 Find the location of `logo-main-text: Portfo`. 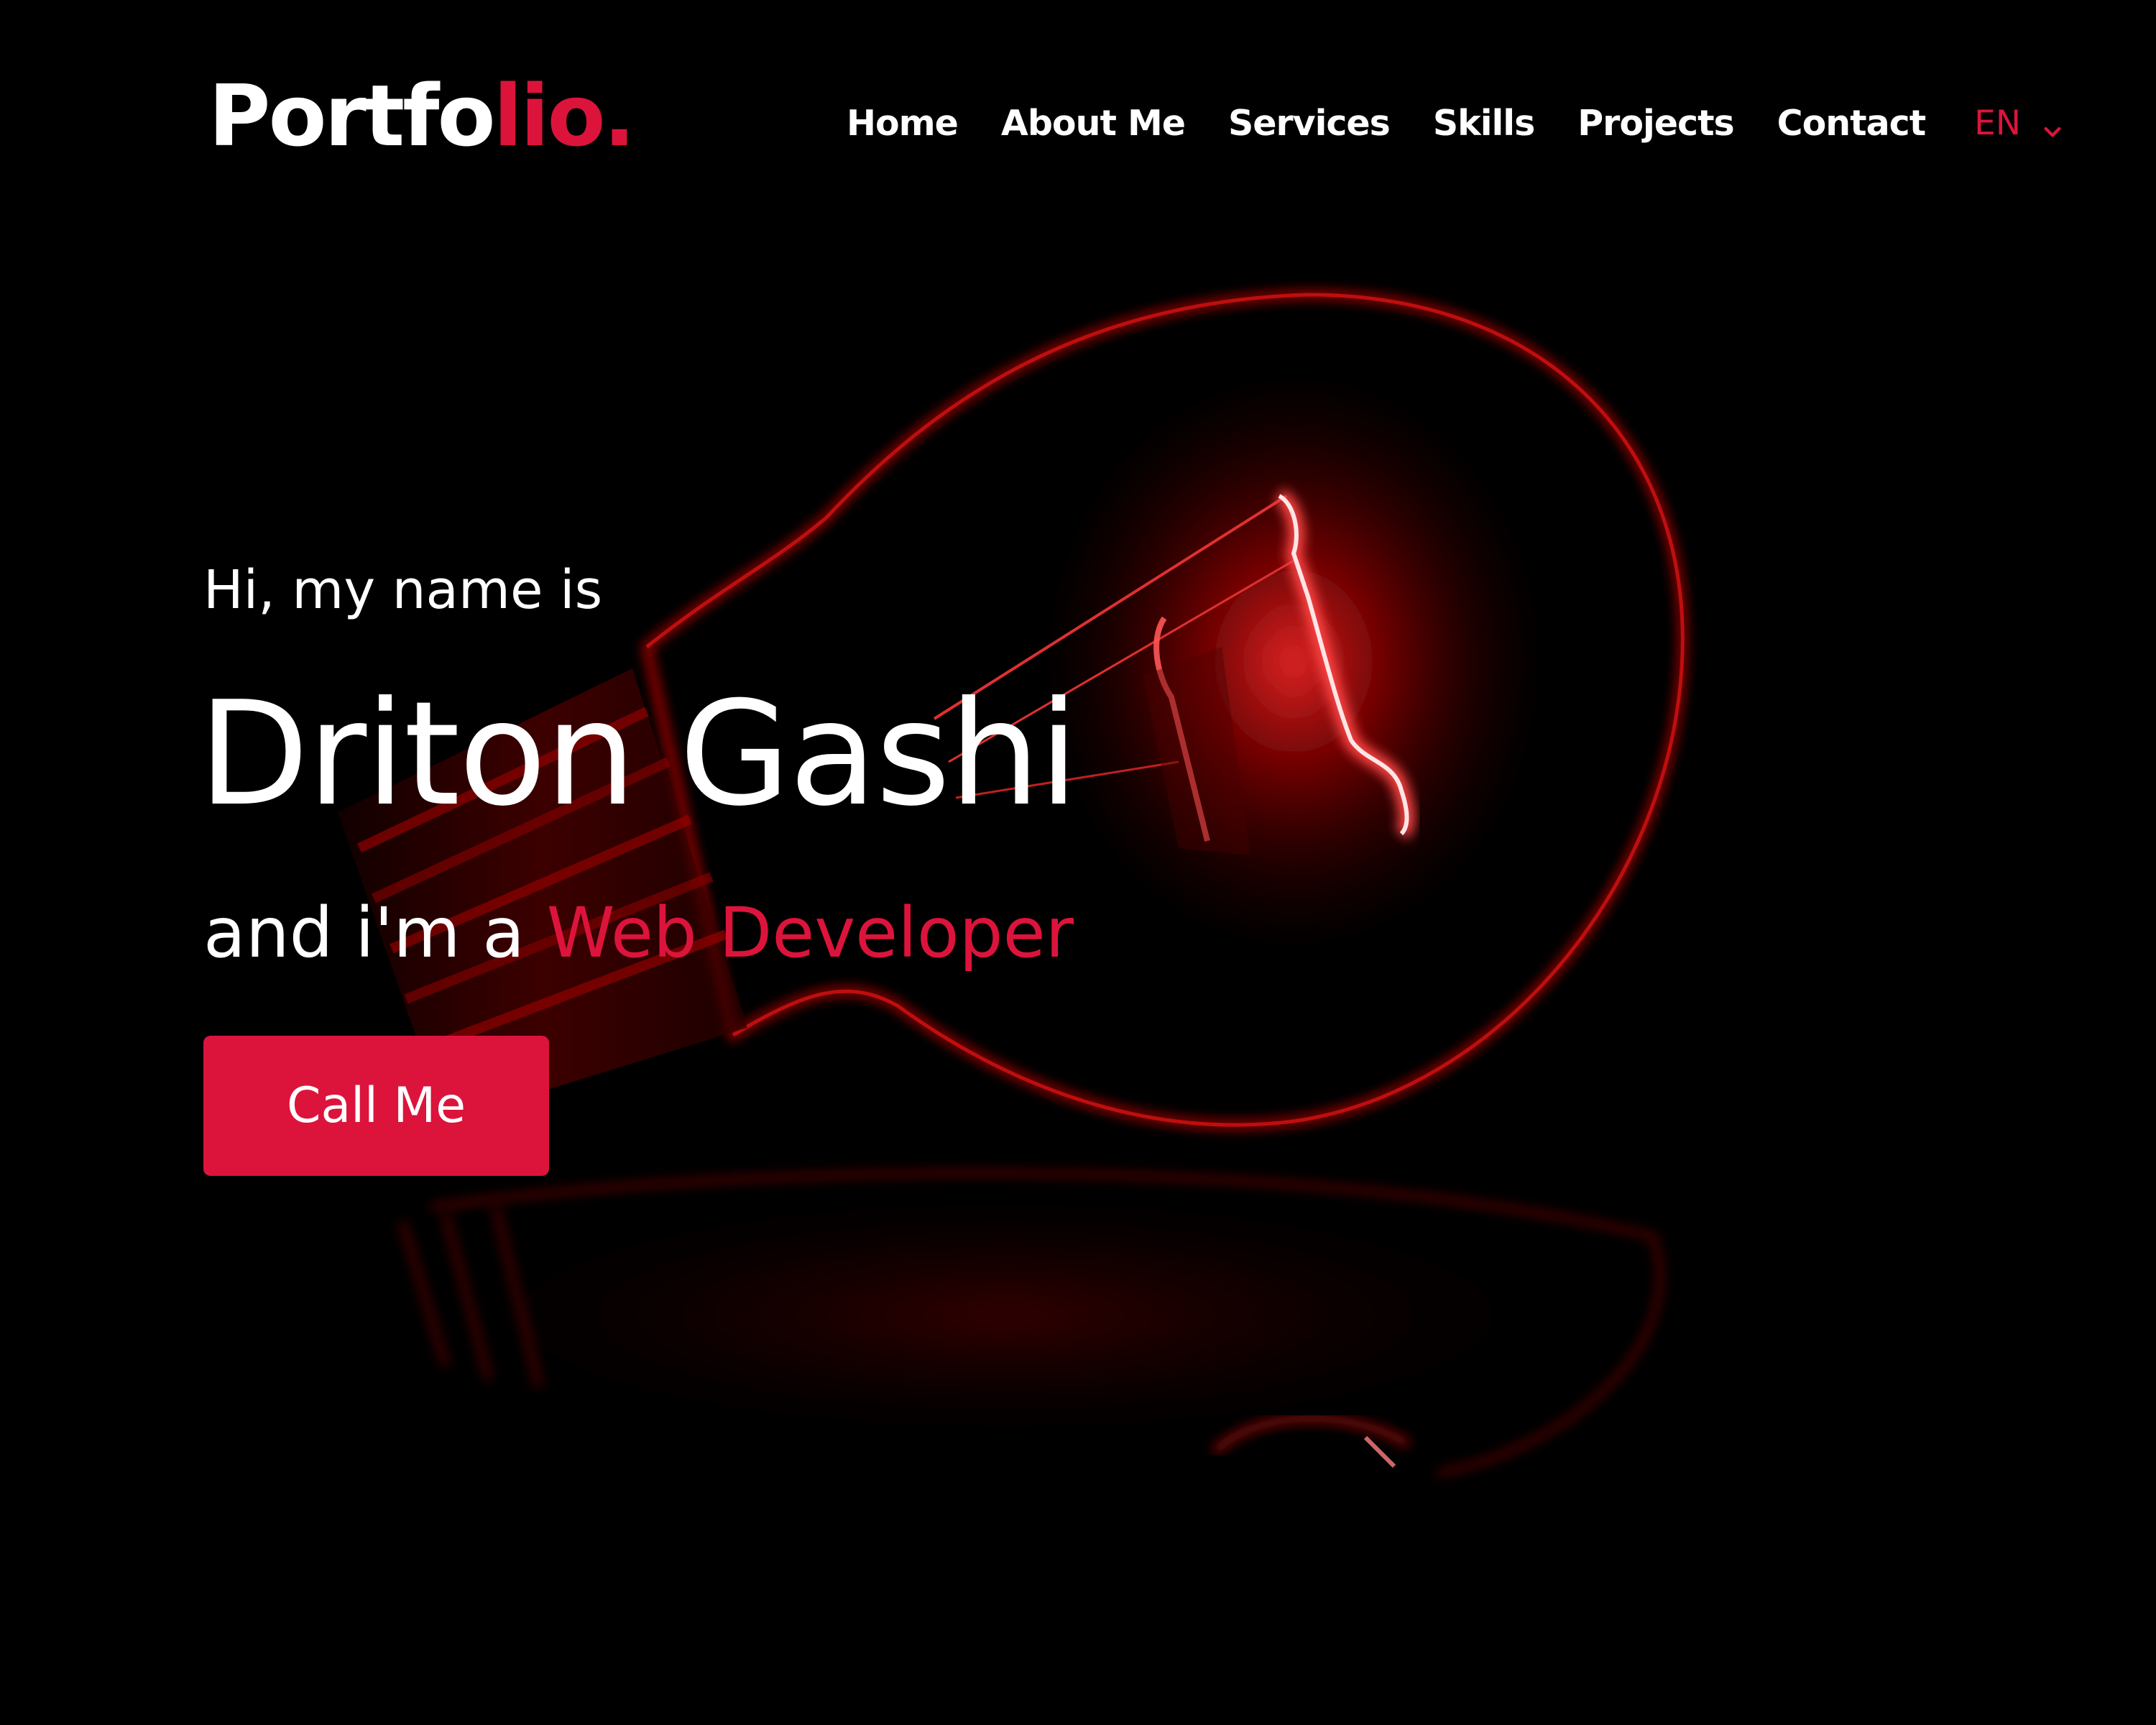

logo-main-text: Portfo is located at coordinates (352, 115).